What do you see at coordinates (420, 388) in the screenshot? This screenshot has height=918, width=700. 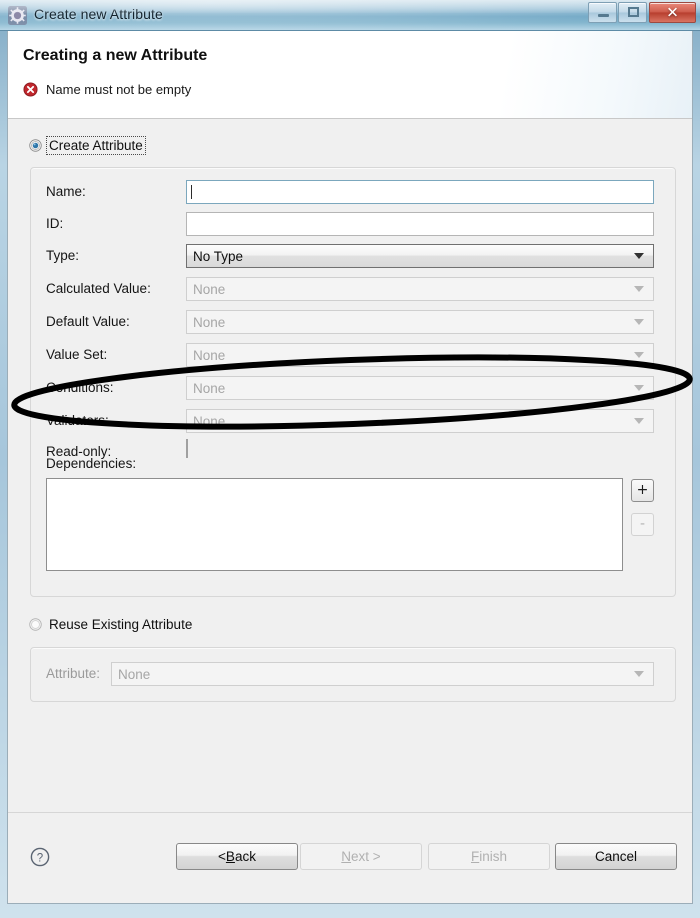 I see `conditions-combo: None` at bounding box center [420, 388].